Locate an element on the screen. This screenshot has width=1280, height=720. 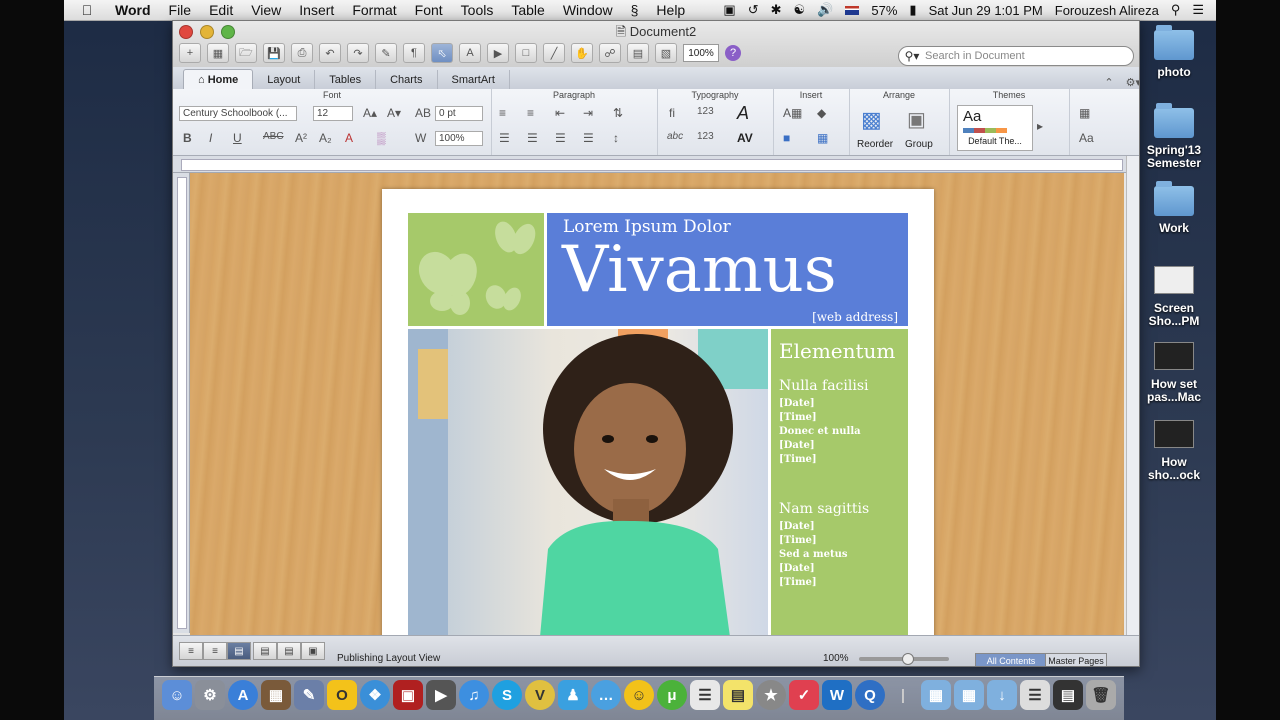
connector-icon: ☍ is located at coordinates (610, 53).